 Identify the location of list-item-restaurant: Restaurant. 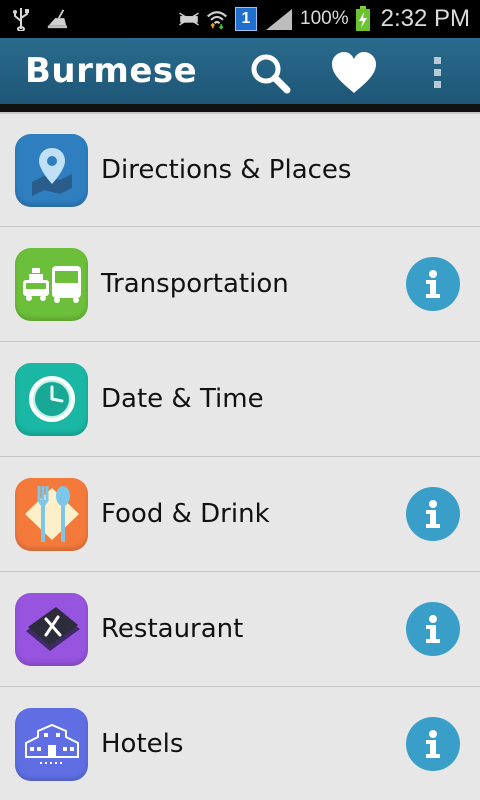
(240, 629).